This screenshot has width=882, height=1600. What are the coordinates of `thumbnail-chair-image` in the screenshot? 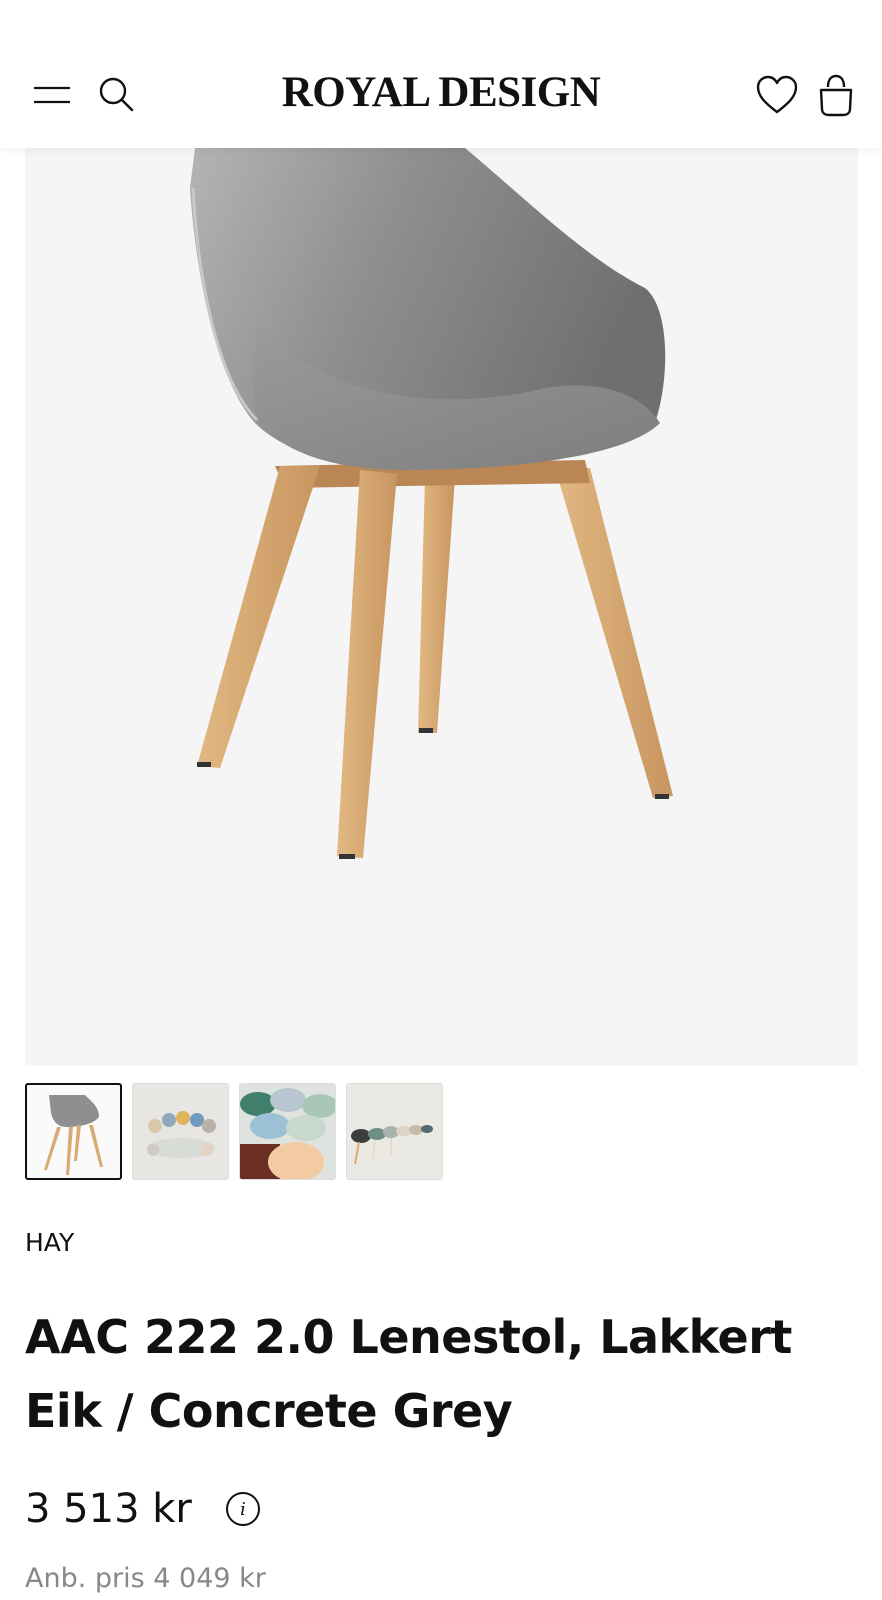 It's located at (73, 1135).